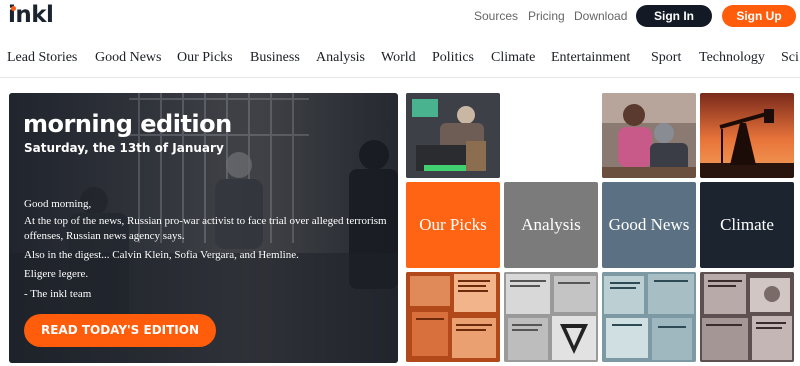 The height and width of the screenshot is (366, 800). I want to click on sign-in-button: Sign In, so click(674, 16).